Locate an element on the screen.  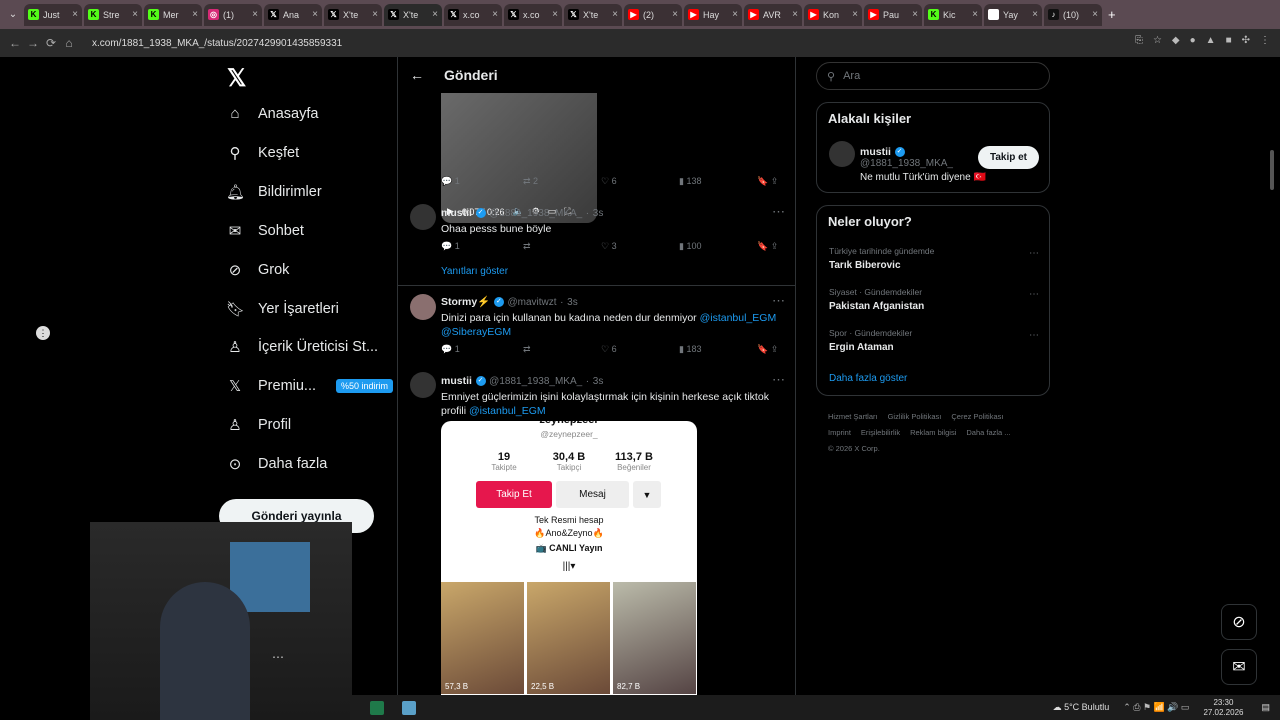
extension-icon: ▲ is located at coordinates (1211, 40).